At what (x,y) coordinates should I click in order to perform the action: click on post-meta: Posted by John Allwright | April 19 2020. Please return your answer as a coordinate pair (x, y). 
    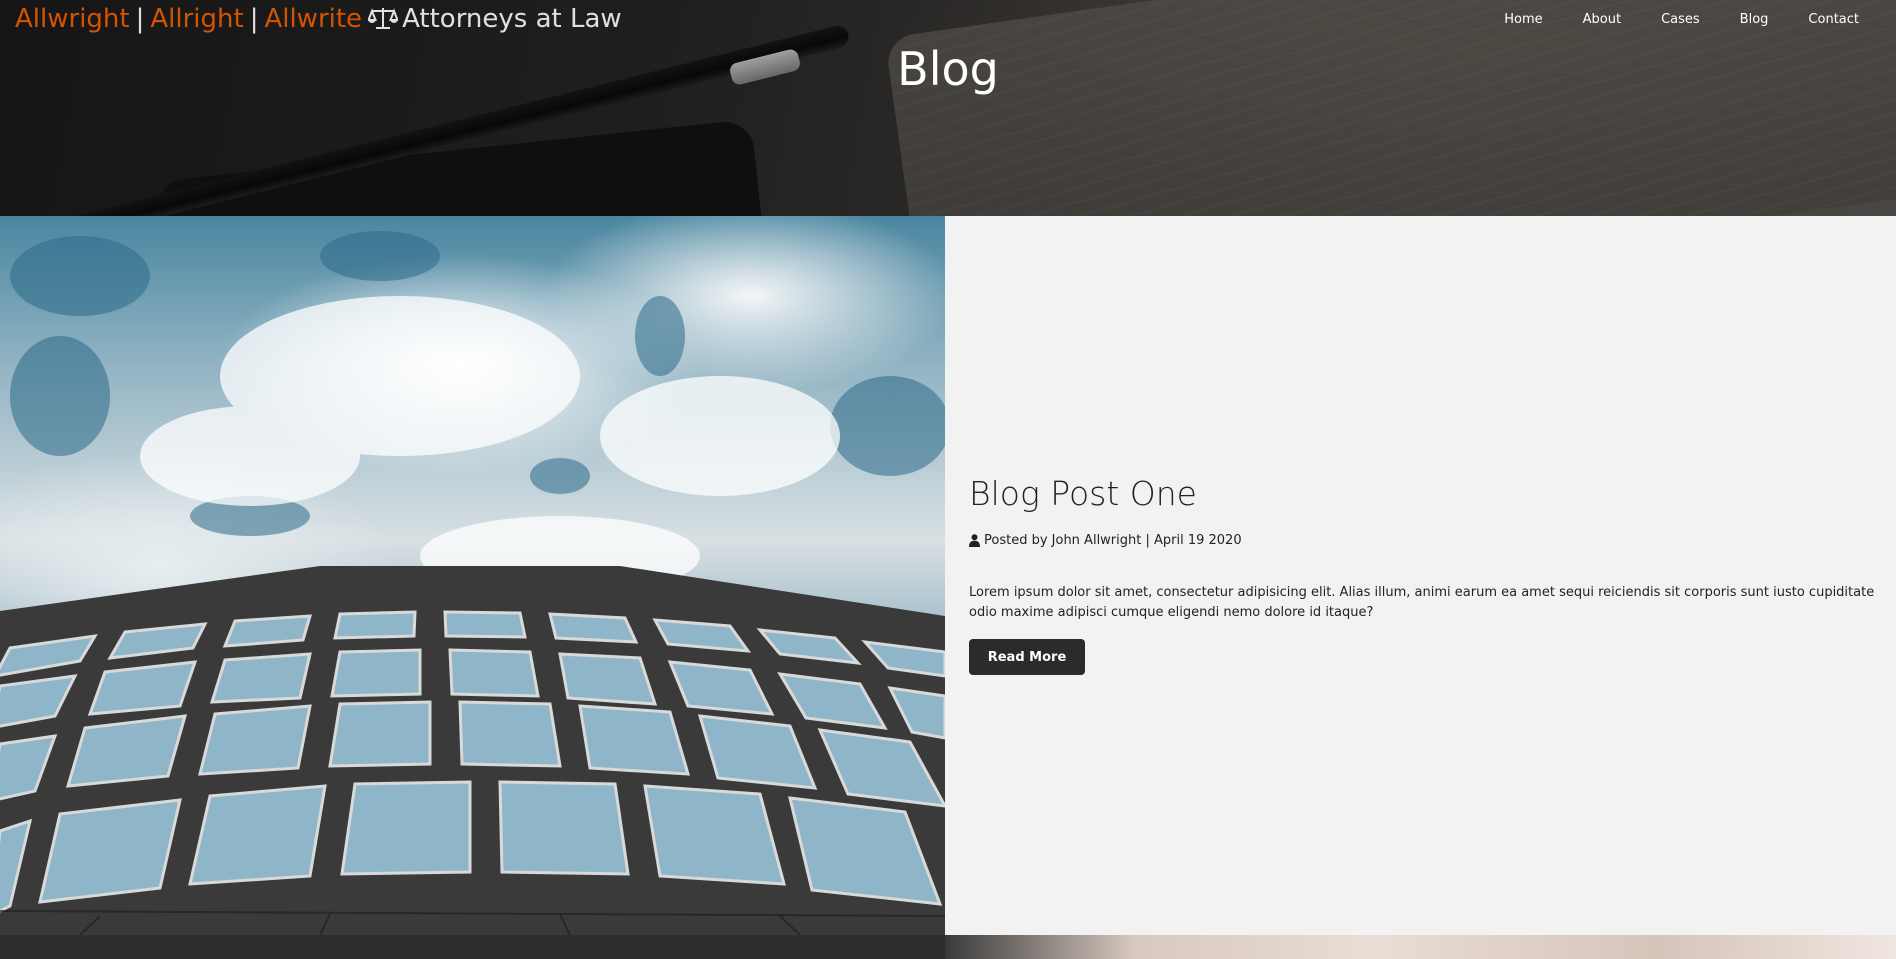
    Looking at the image, I should click on (1105, 540).